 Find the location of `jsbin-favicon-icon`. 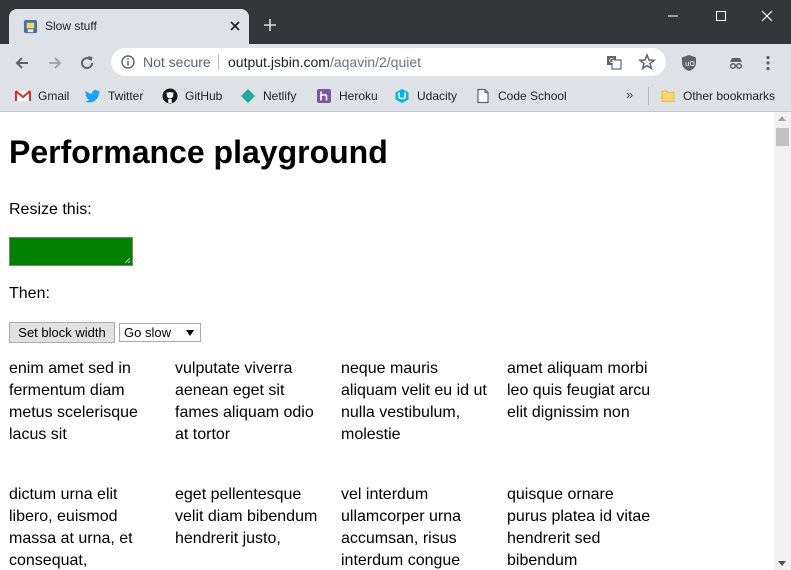

jsbin-favicon-icon is located at coordinates (30, 26).